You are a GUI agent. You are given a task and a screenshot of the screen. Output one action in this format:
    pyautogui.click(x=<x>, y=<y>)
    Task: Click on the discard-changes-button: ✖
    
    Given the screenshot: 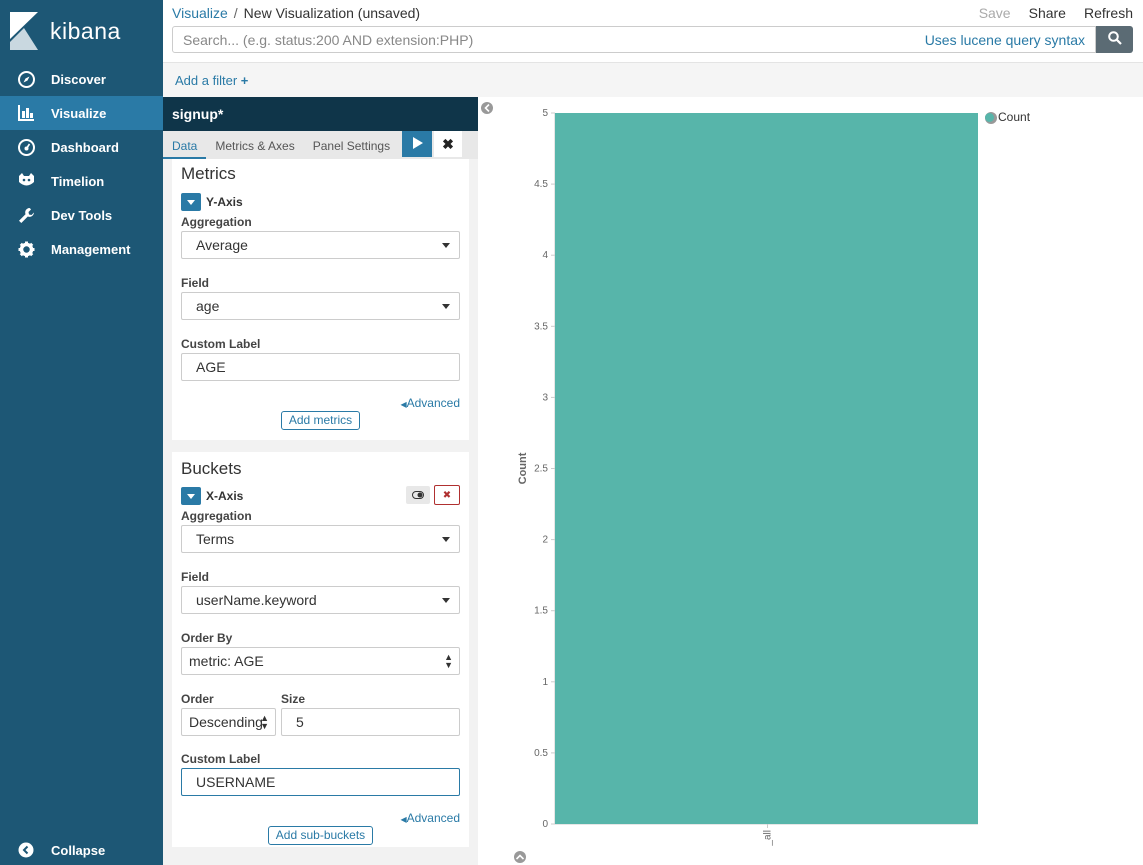 What is the action you would take?
    pyautogui.click(x=448, y=144)
    